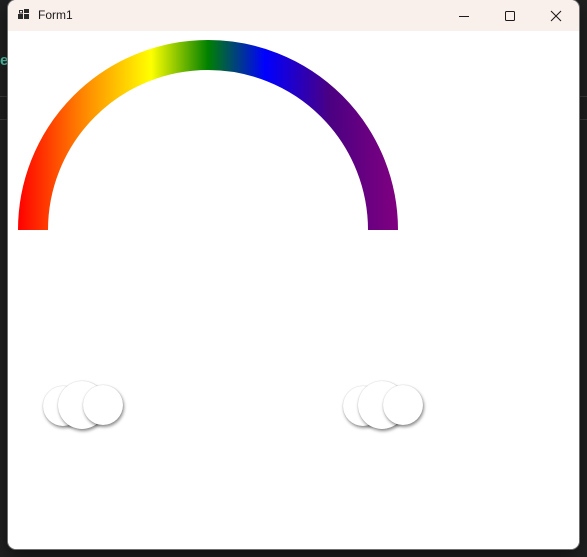 Image resolution: width=587 pixels, height=557 pixels. I want to click on maximize-button, so click(510, 15).